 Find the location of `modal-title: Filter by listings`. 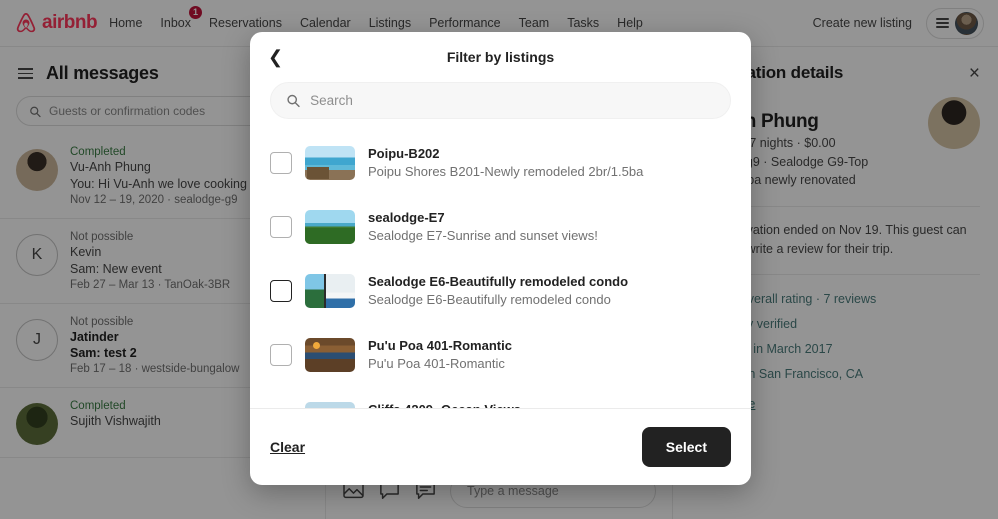

modal-title: Filter by listings is located at coordinates (500, 57).